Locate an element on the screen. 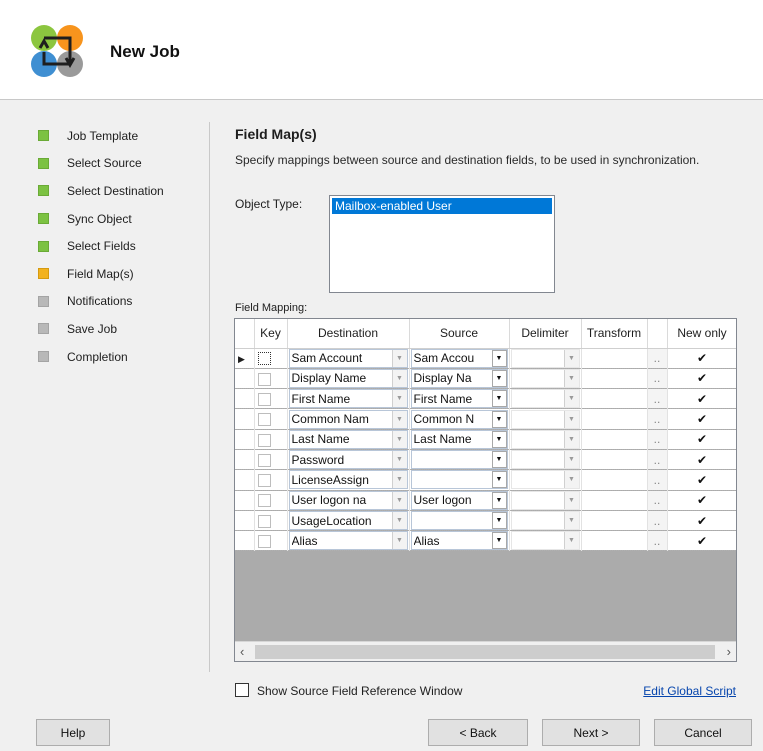 The width and height of the screenshot is (763, 751). edit-global-script-link: Edit Global Script is located at coordinates (689, 691).